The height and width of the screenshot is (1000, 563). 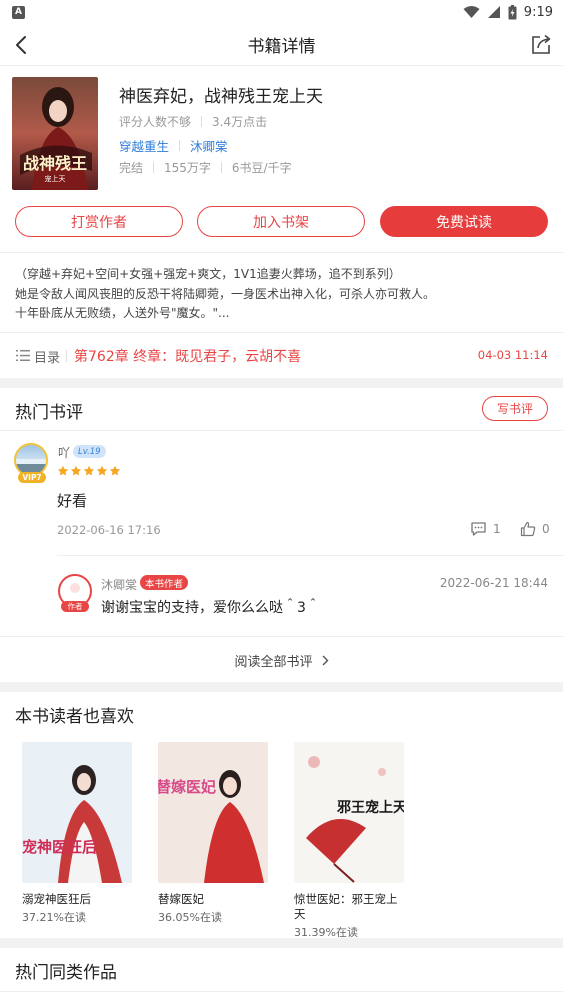 What do you see at coordinates (187, 787) in the screenshot?
I see `cover-title-text: 替嫁医妃` at bounding box center [187, 787].